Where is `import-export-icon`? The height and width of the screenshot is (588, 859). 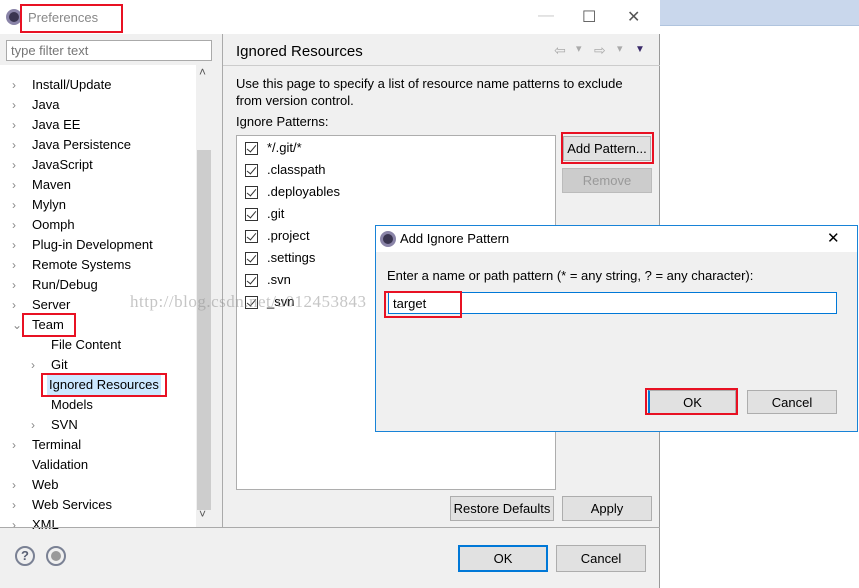
import-export-icon is located at coordinates (56, 556).